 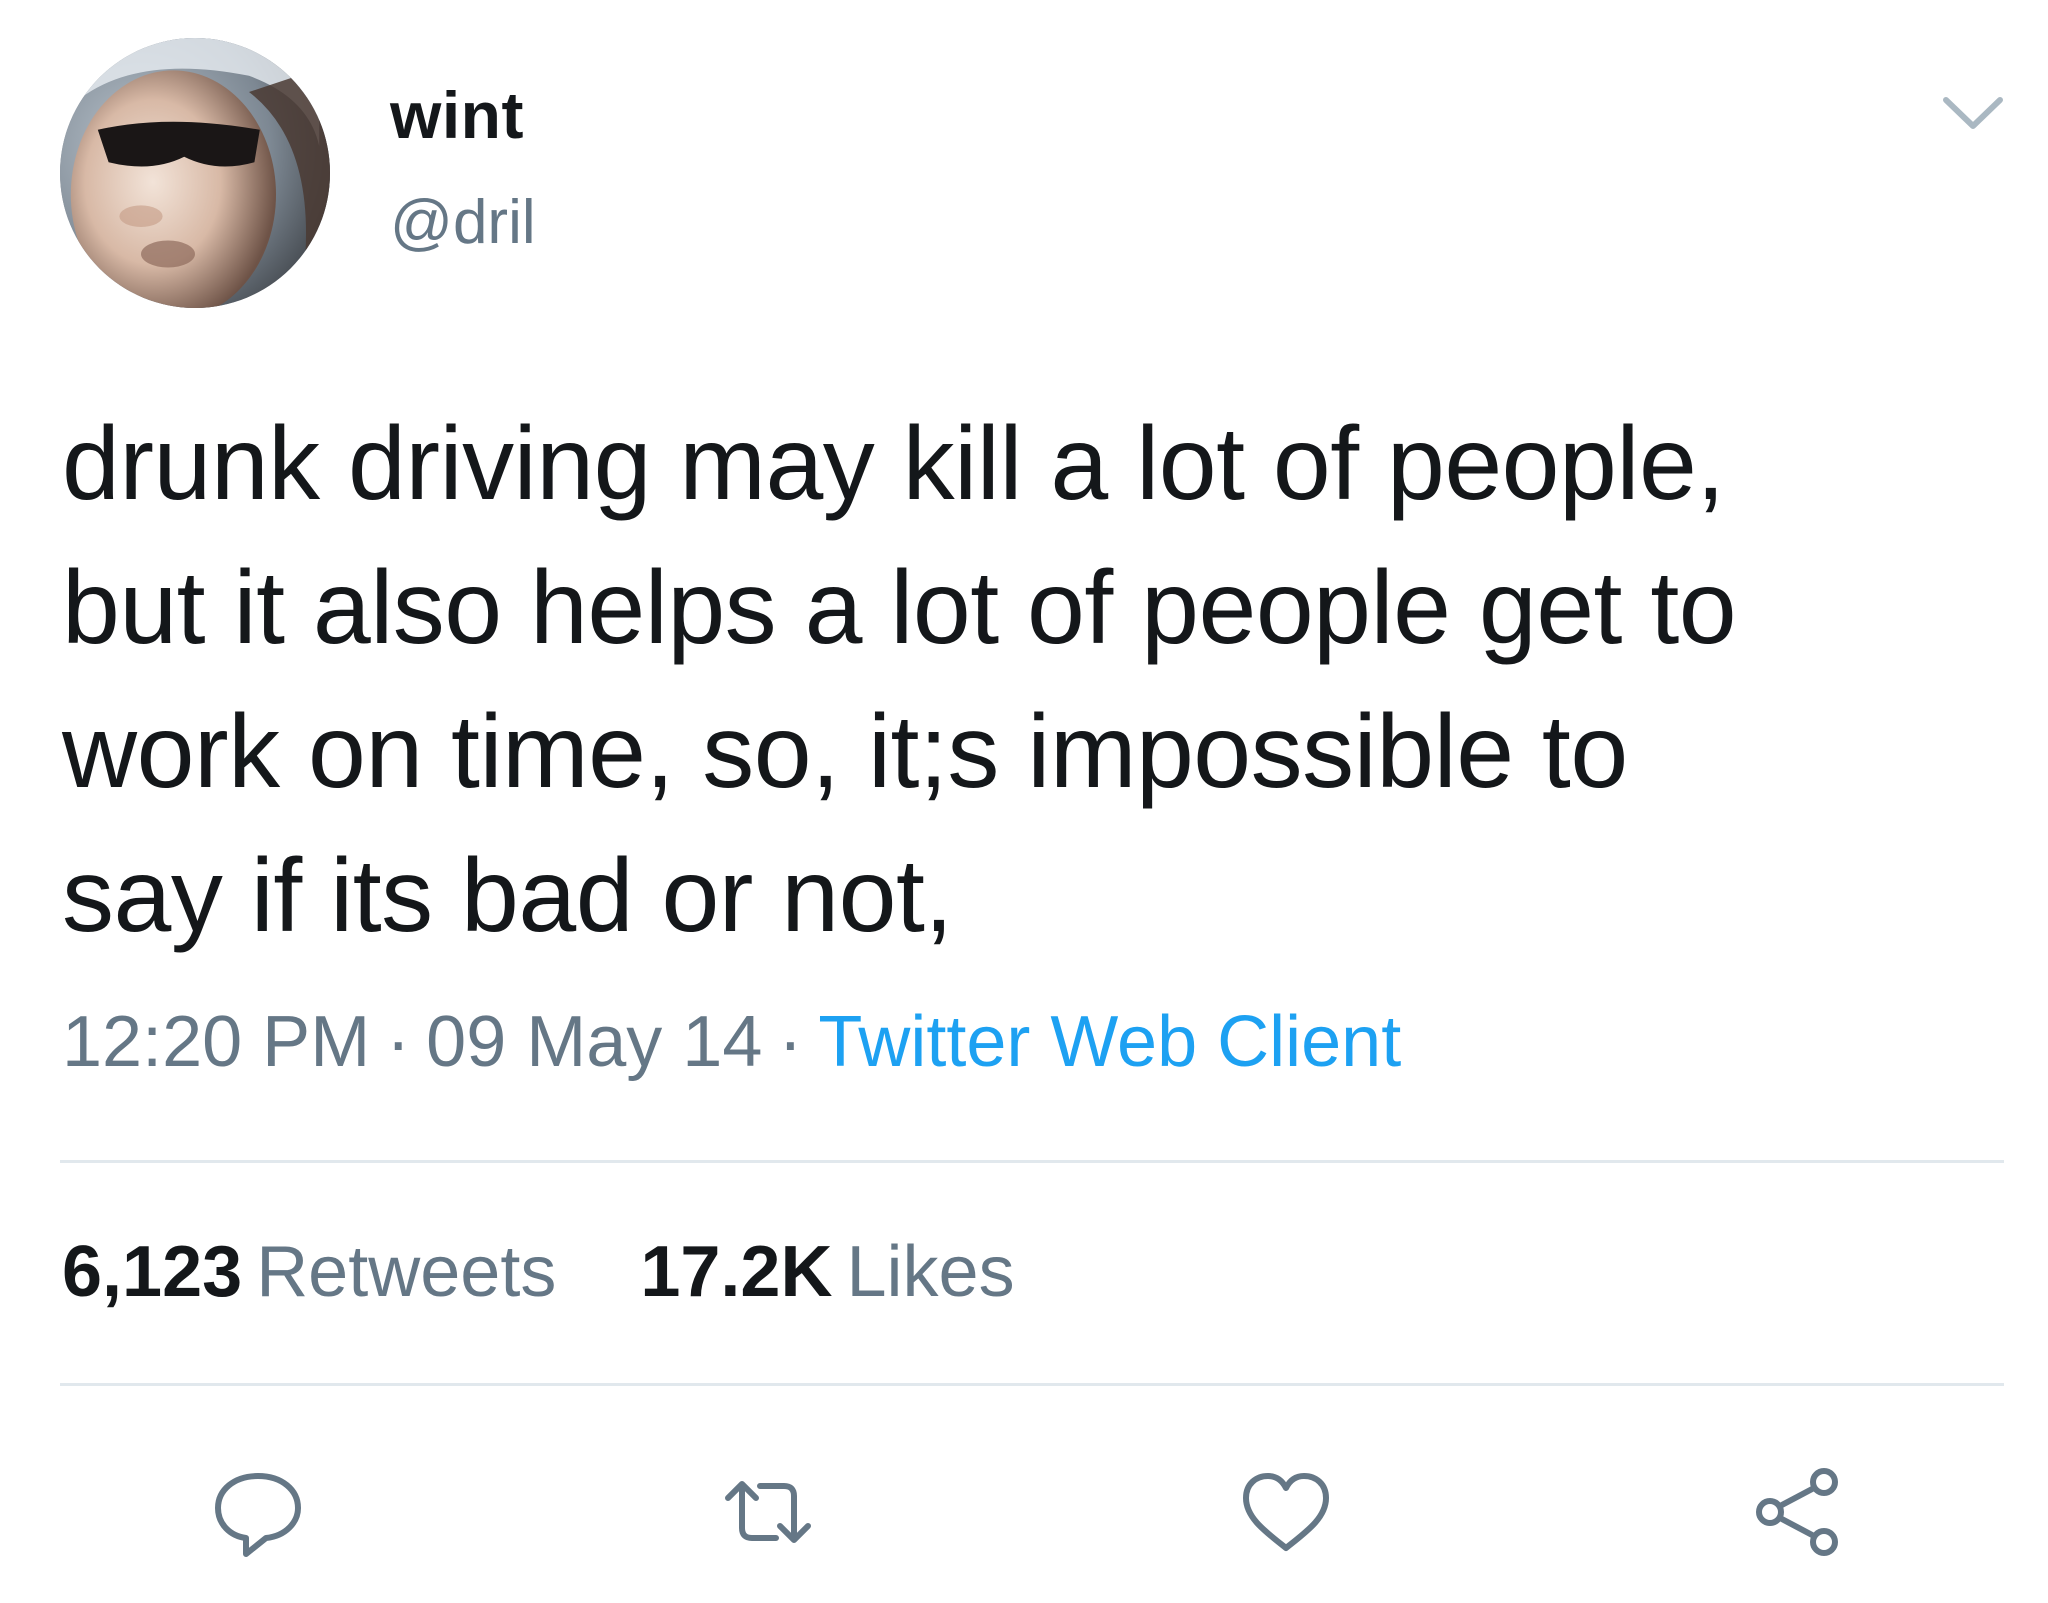 What do you see at coordinates (768, 1512) in the screenshot?
I see `retweet-icon` at bounding box center [768, 1512].